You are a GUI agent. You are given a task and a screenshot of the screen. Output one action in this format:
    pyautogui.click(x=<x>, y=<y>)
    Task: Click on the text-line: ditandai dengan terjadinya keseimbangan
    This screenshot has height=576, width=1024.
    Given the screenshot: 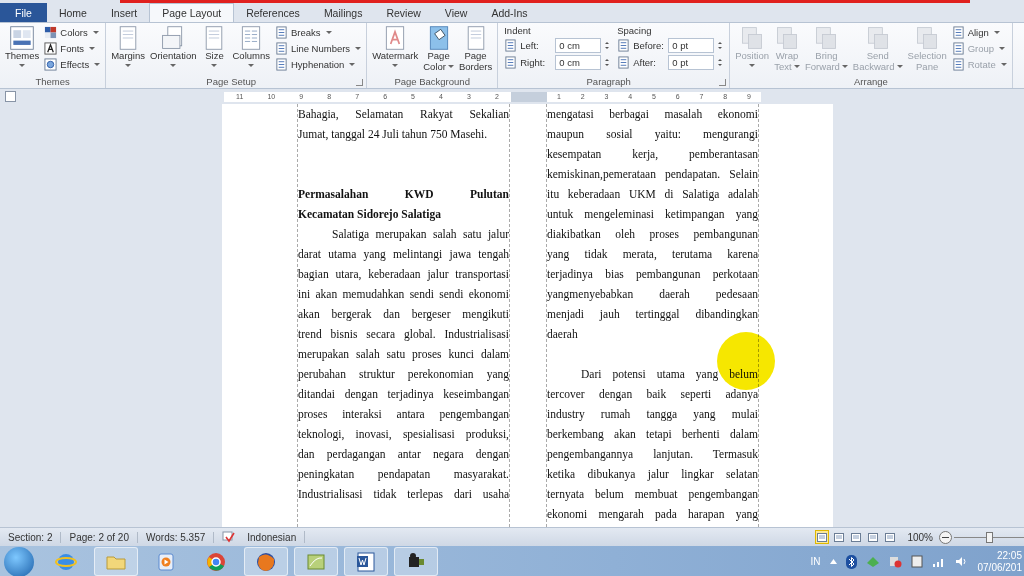 What is the action you would take?
    pyautogui.click(x=403, y=395)
    